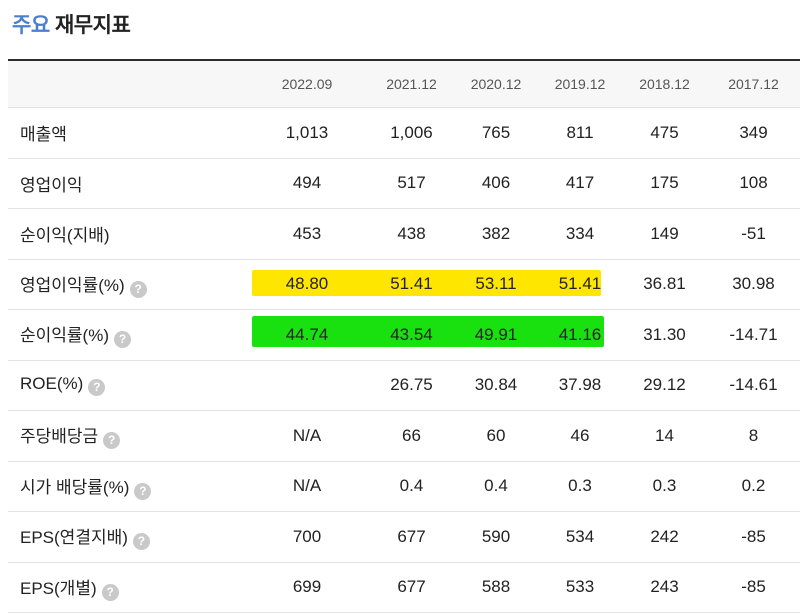  Describe the element at coordinates (580, 234) in the screenshot. I see `table-cell: 334` at that location.